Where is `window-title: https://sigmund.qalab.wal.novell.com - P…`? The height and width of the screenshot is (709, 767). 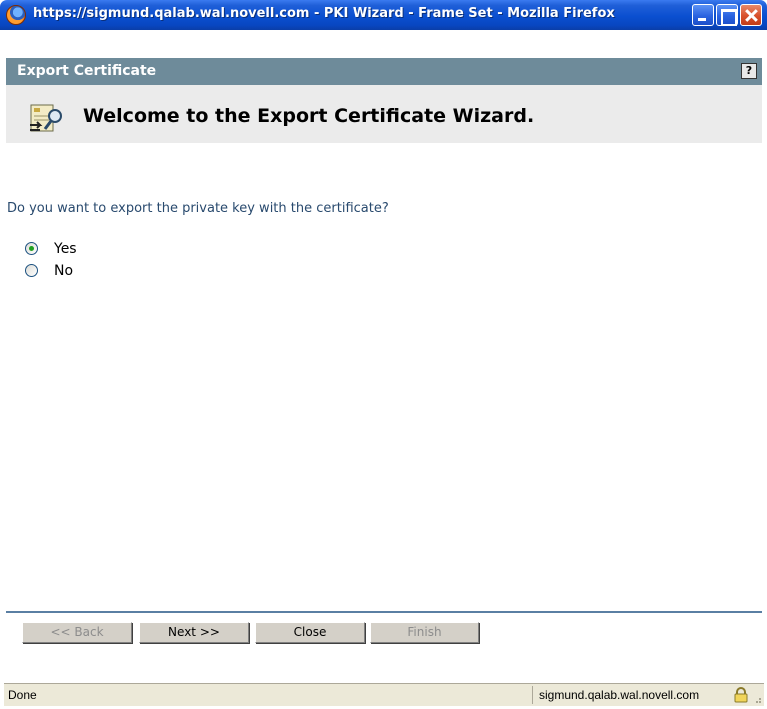 window-title: https://sigmund.qalab.wal.novell.com - P… is located at coordinates (324, 13).